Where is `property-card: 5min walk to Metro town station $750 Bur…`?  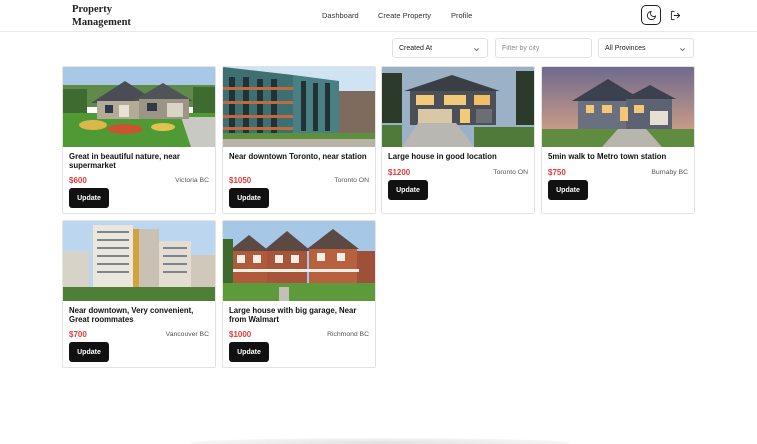
property-card: 5min walk to Metro town station $750 Bur… is located at coordinates (618, 140).